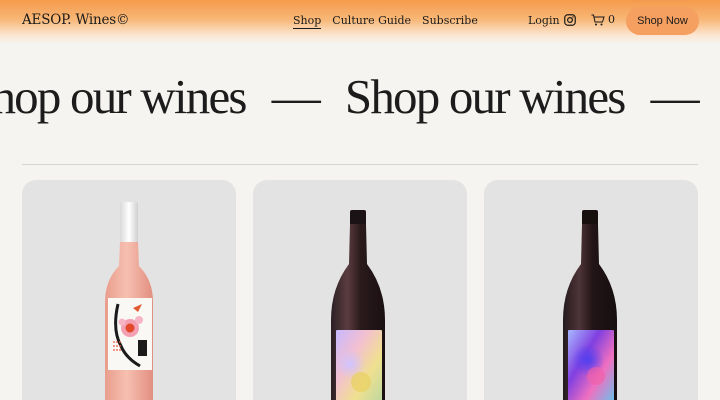  What do you see at coordinates (76, 20) in the screenshot?
I see `brand-logo: AESOP. Wines©` at bounding box center [76, 20].